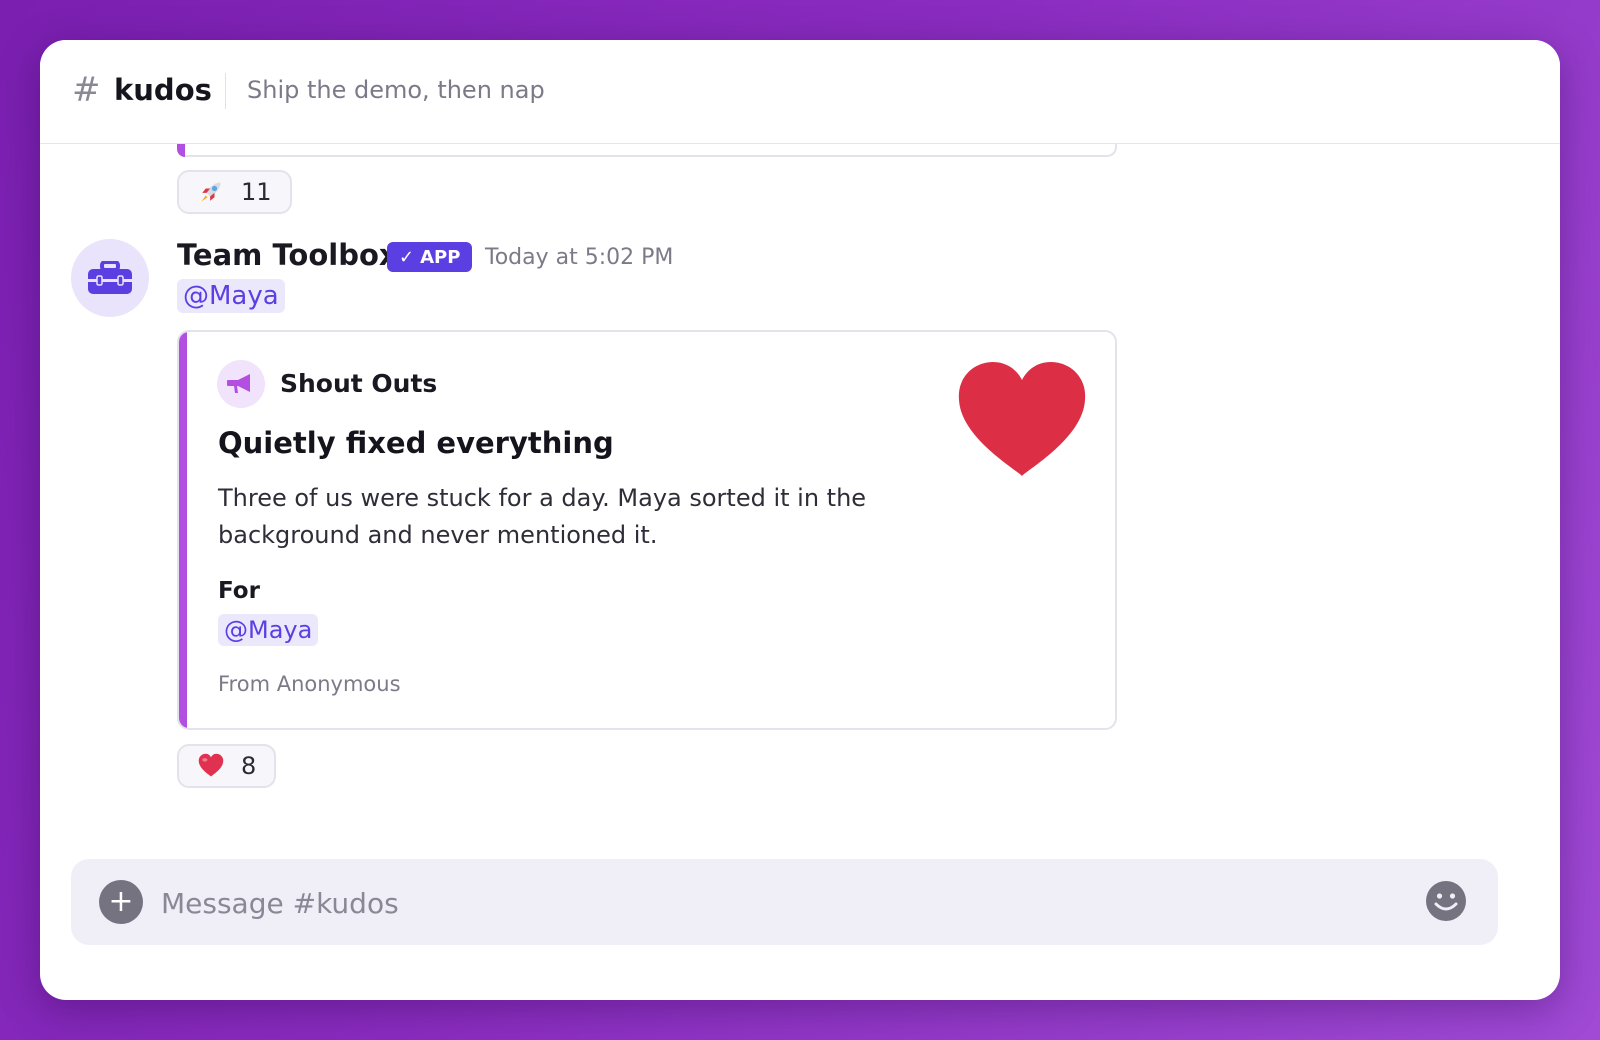 The width and height of the screenshot is (1600, 1040). What do you see at coordinates (121, 902) in the screenshot?
I see `add-attachment-button: +` at bounding box center [121, 902].